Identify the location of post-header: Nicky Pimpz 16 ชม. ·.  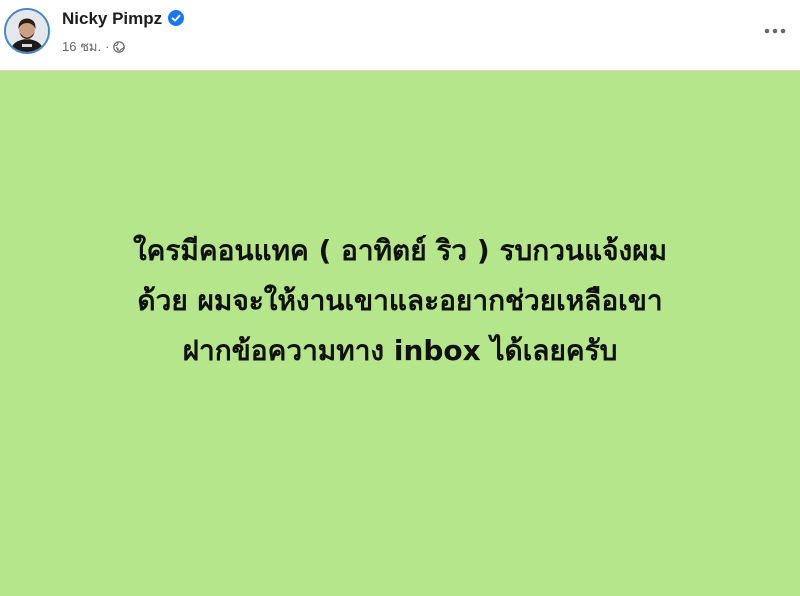
(400, 35).